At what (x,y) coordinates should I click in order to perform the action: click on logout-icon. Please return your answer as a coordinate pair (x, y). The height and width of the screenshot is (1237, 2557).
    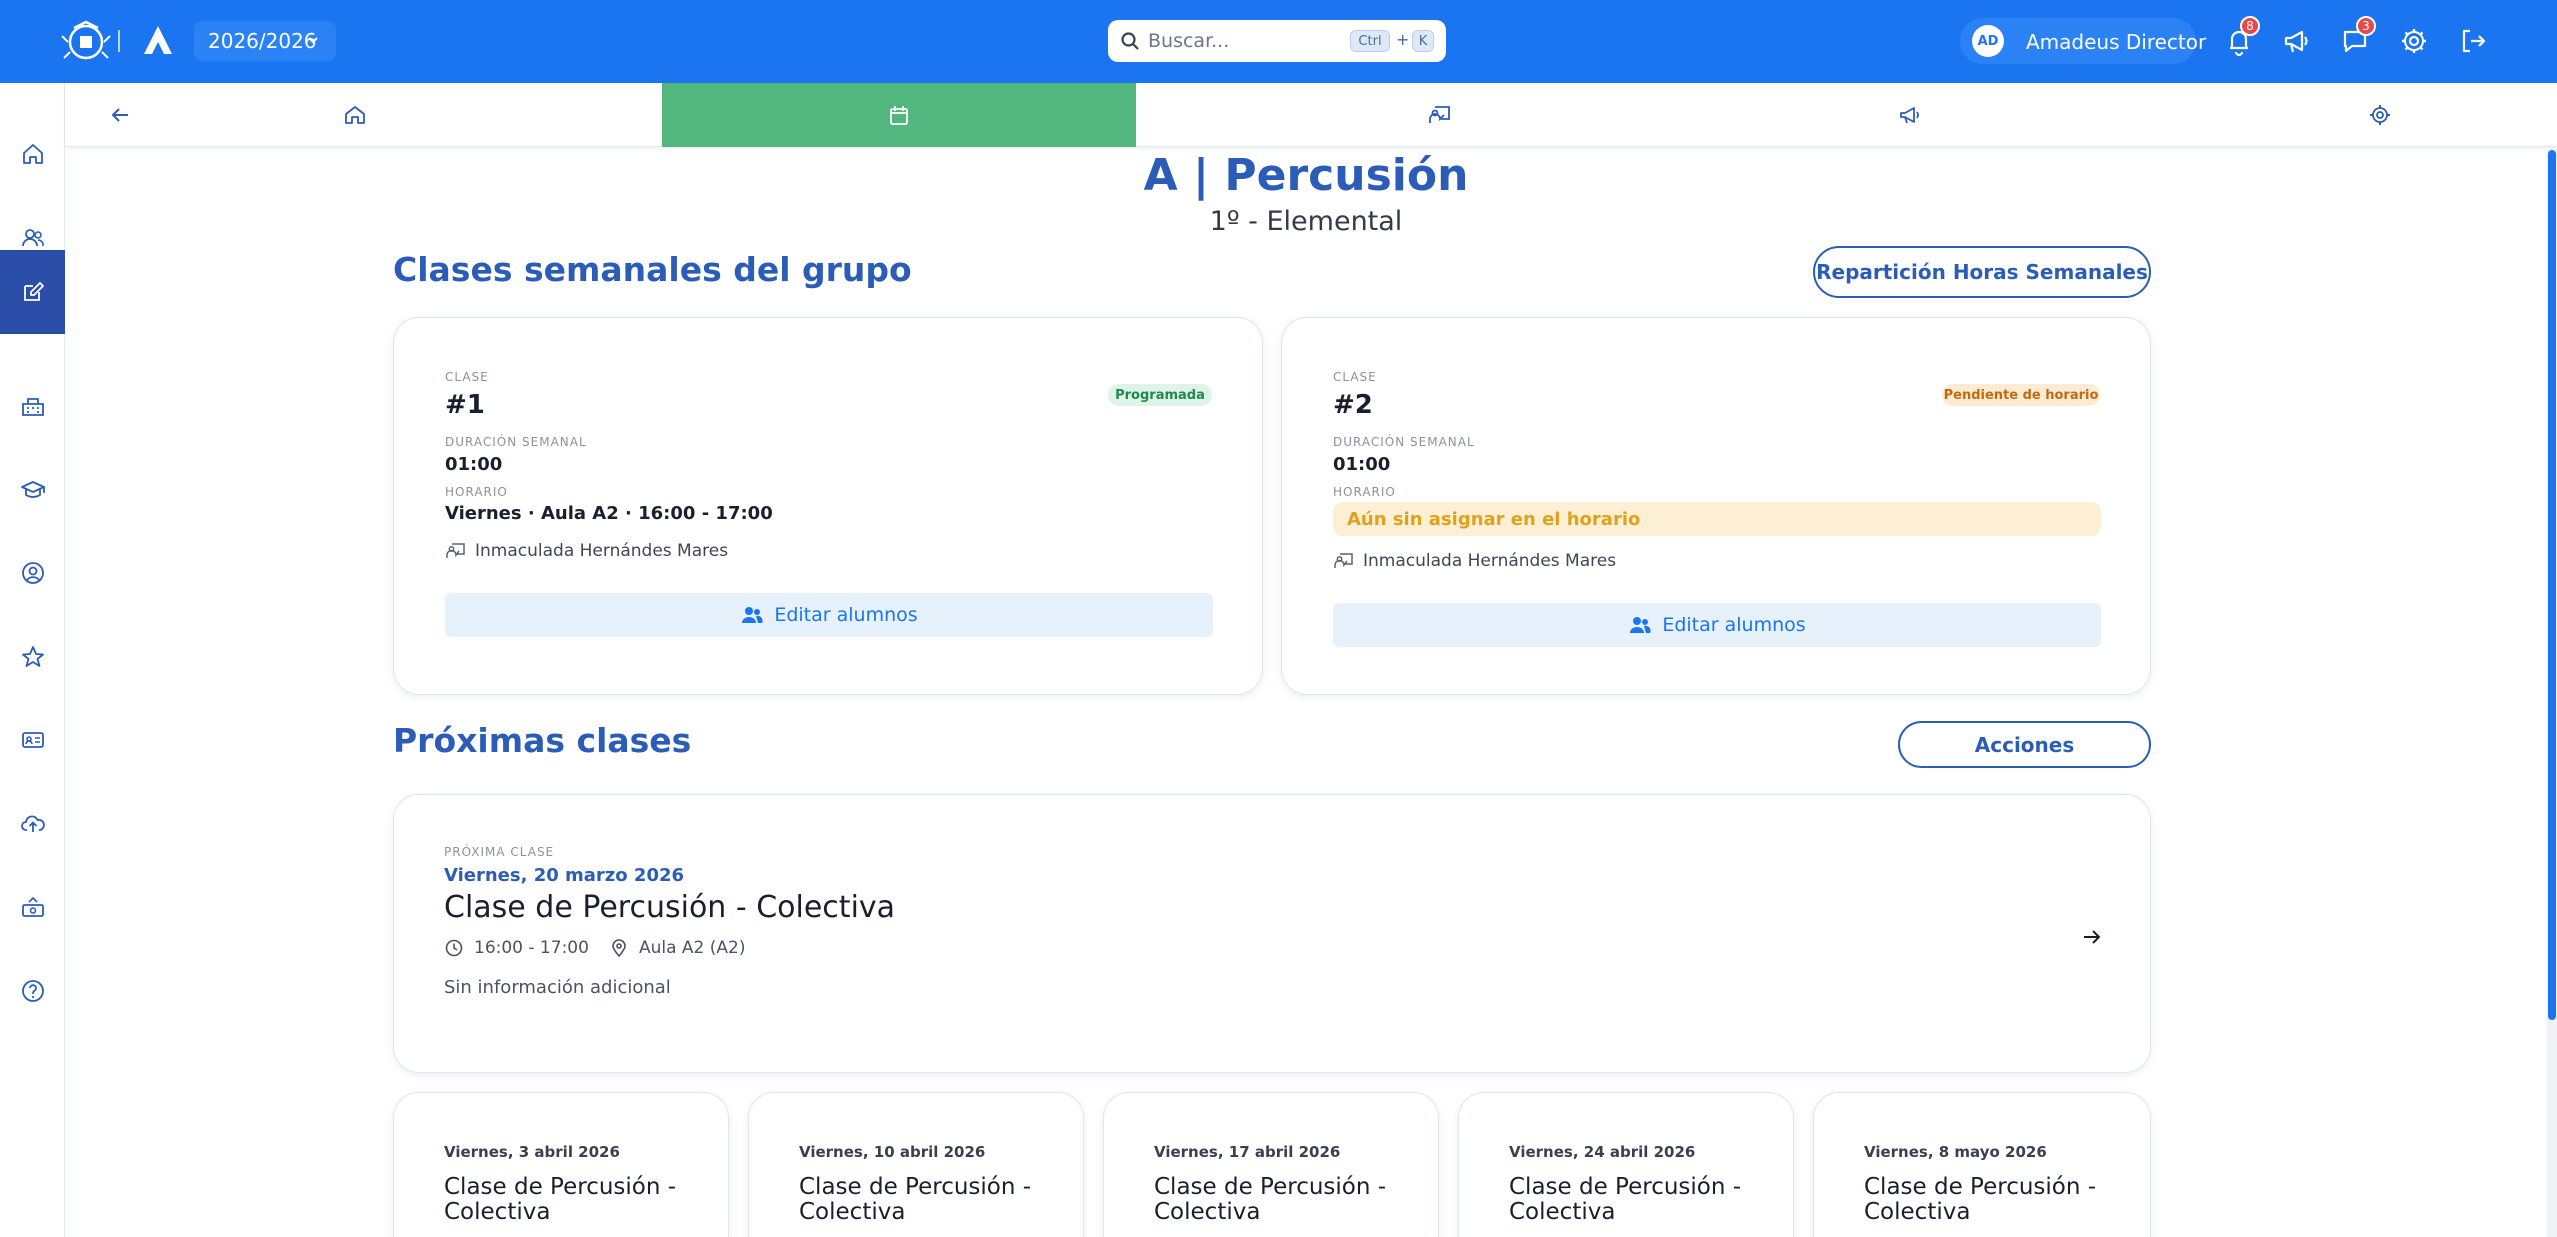
    Looking at the image, I should click on (2474, 41).